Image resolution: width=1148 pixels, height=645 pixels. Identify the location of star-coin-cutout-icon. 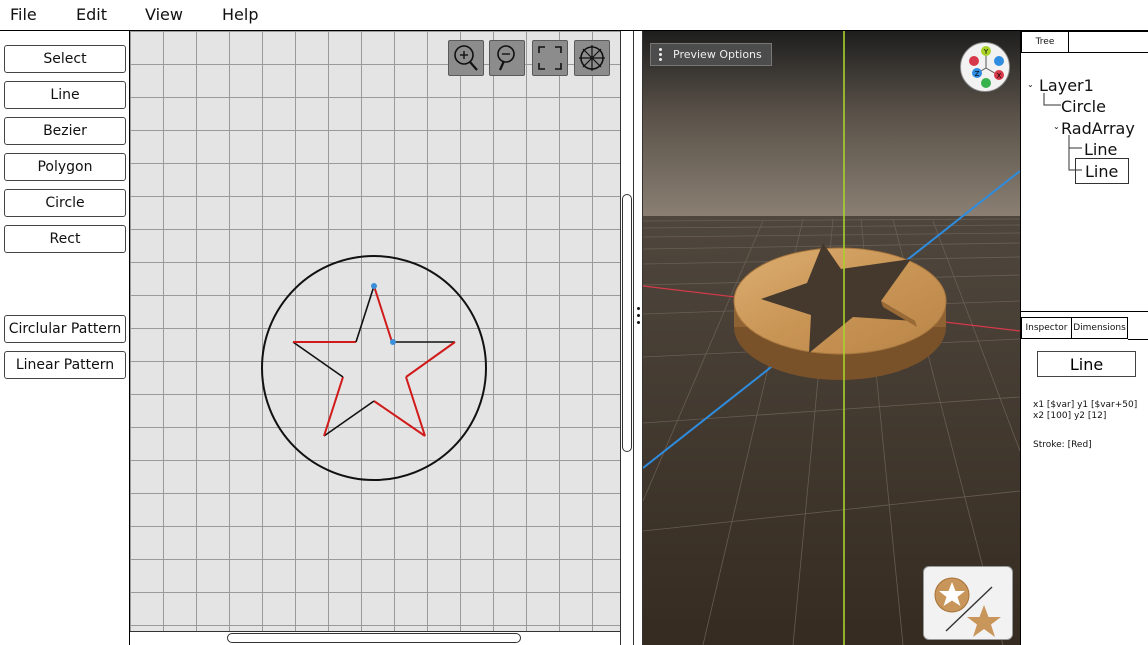
(967, 607).